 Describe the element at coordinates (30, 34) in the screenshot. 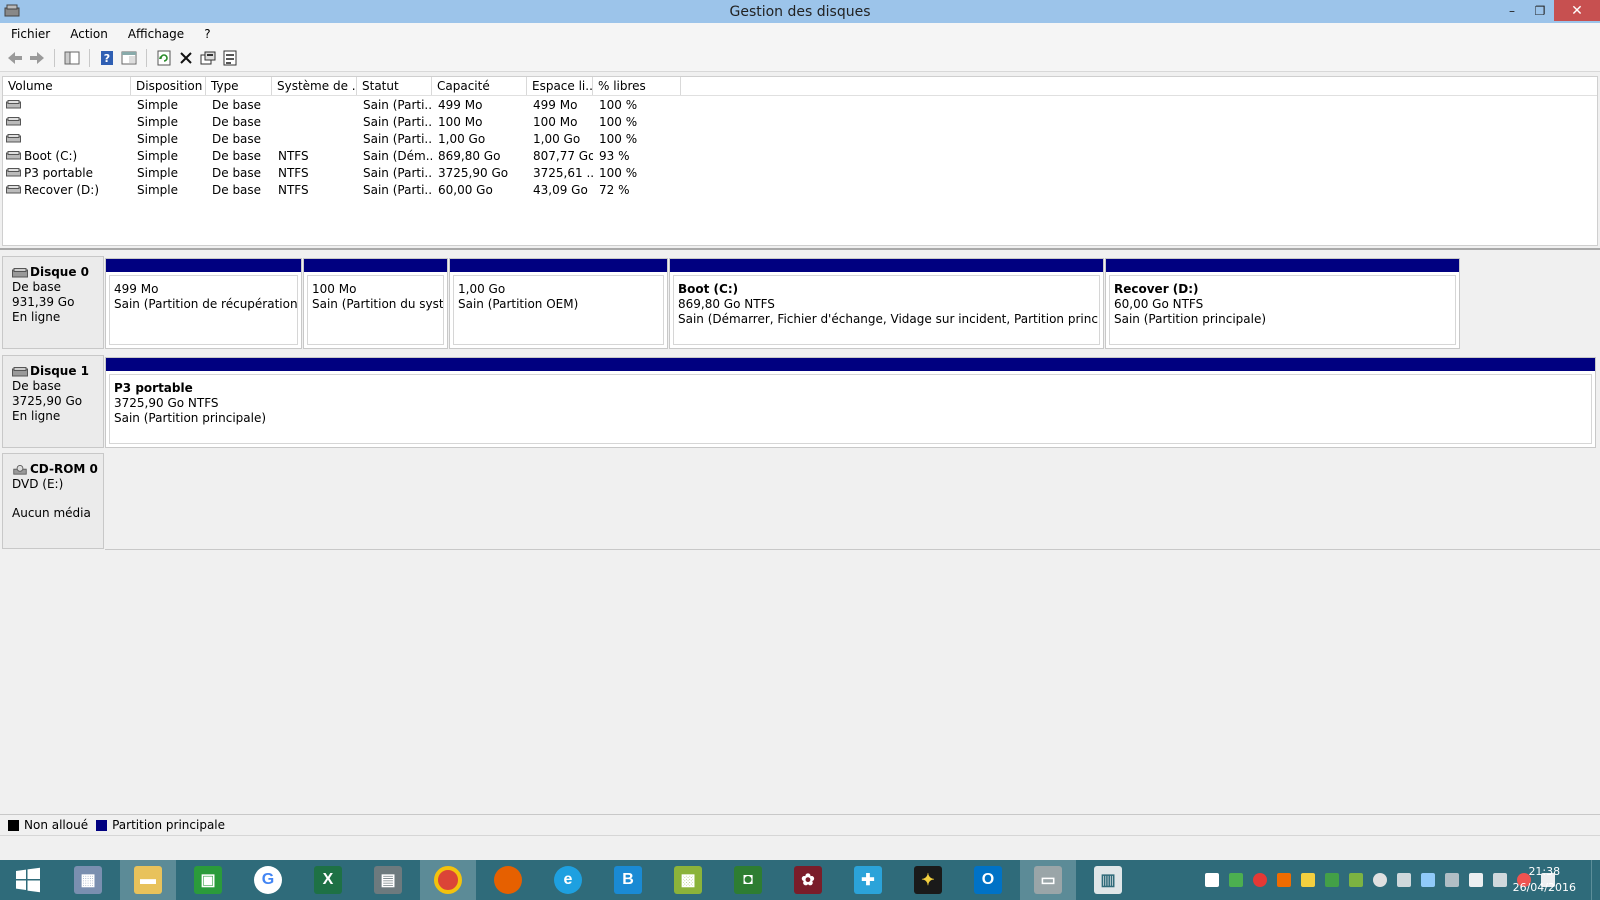

I see `menu-fichier: Fichier` at that location.